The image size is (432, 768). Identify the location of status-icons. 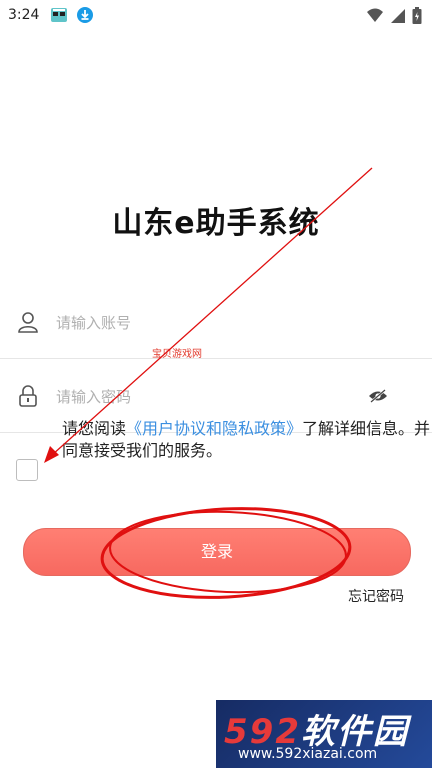
(394, 18).